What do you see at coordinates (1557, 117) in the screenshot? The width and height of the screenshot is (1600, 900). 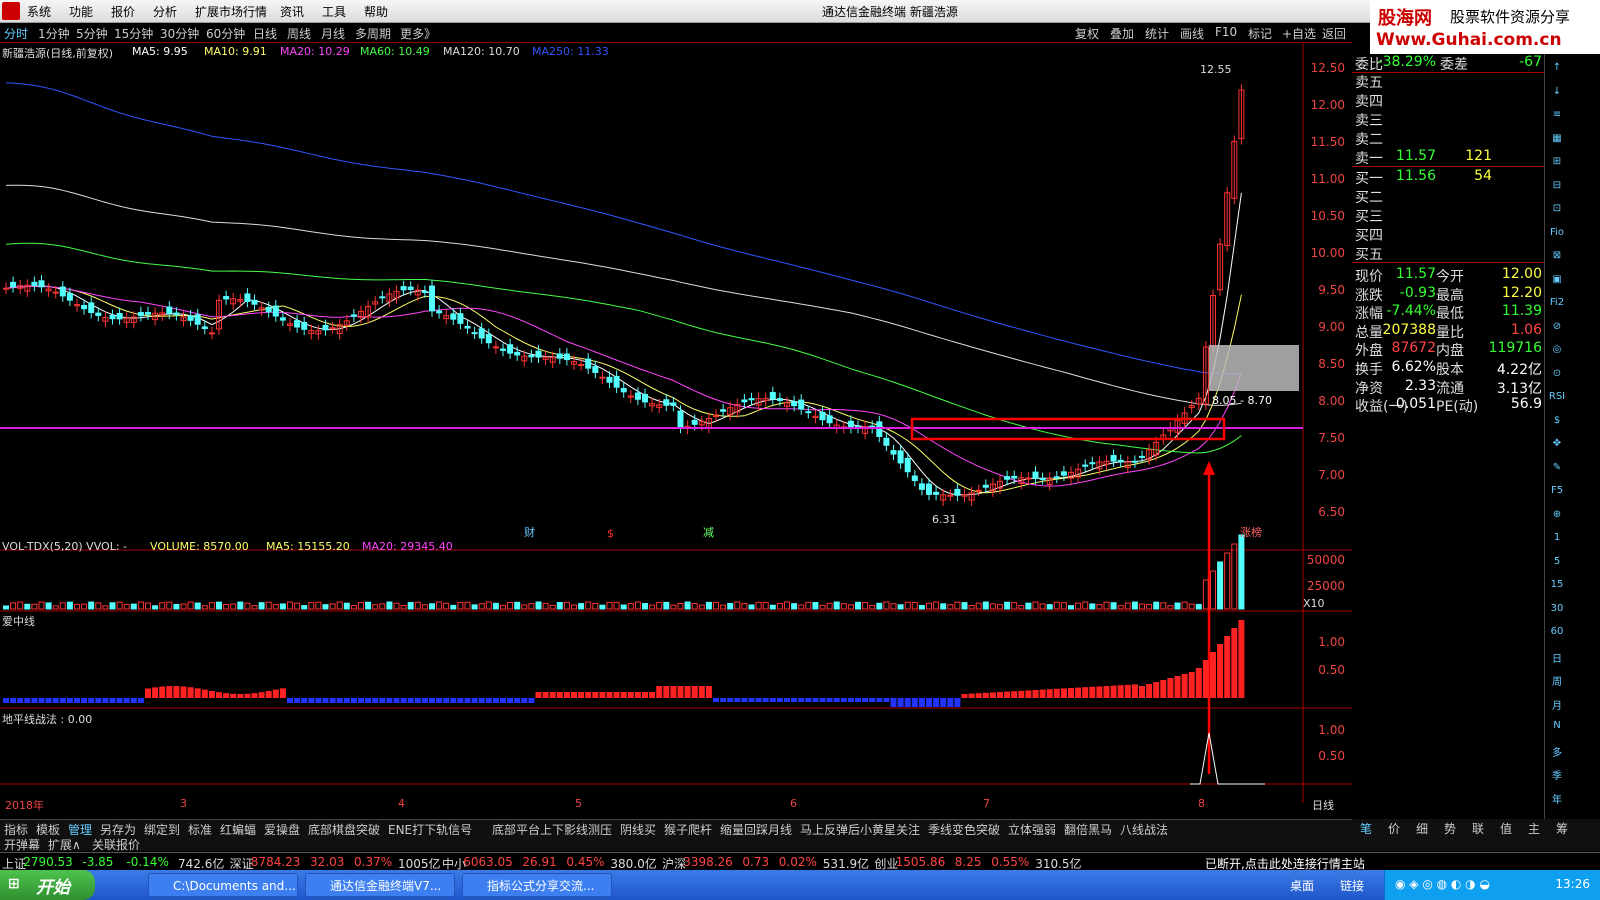 I see `side-tool-icon: ≡` at bounding box center [1557, 117].